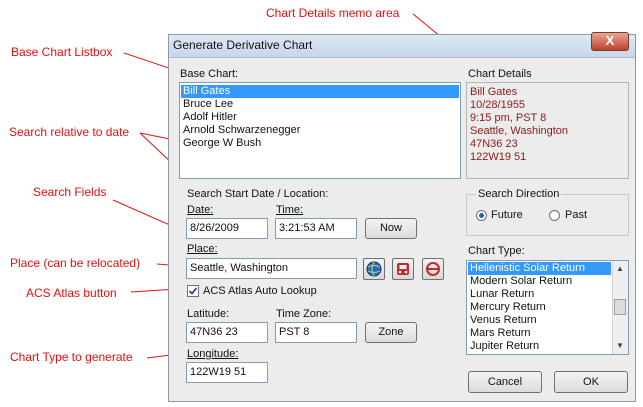  What do you see at coordinates (71, 293) in the screenshot?
I see `annotation-atlas: ACS Atlas button` at bounding box center [71, 293].